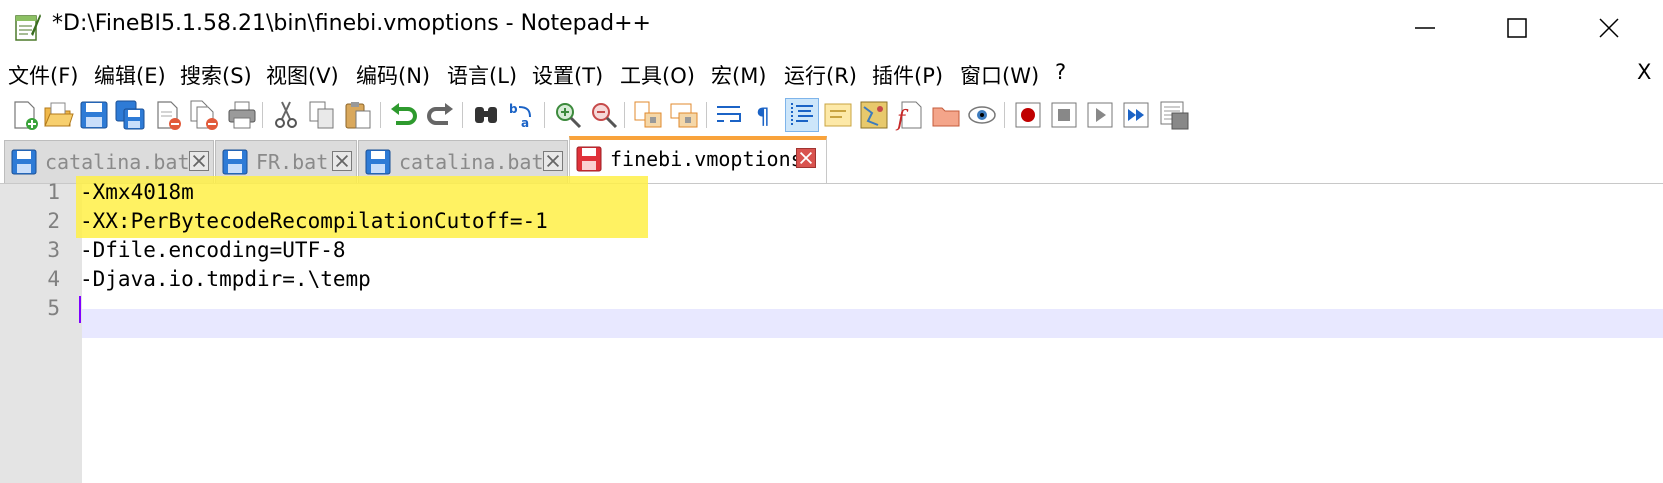  I want to click on unsaved-document-icon, so click(589, 159).